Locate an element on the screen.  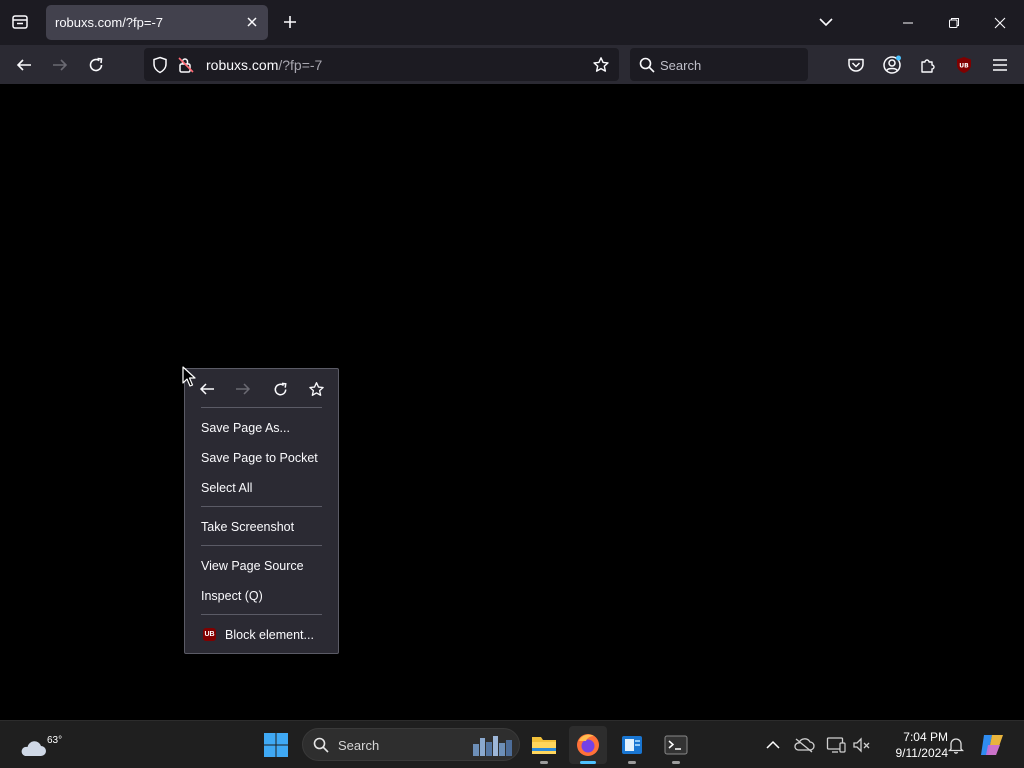
taskbar-search-label: Search is located at coordinates (359, 745).